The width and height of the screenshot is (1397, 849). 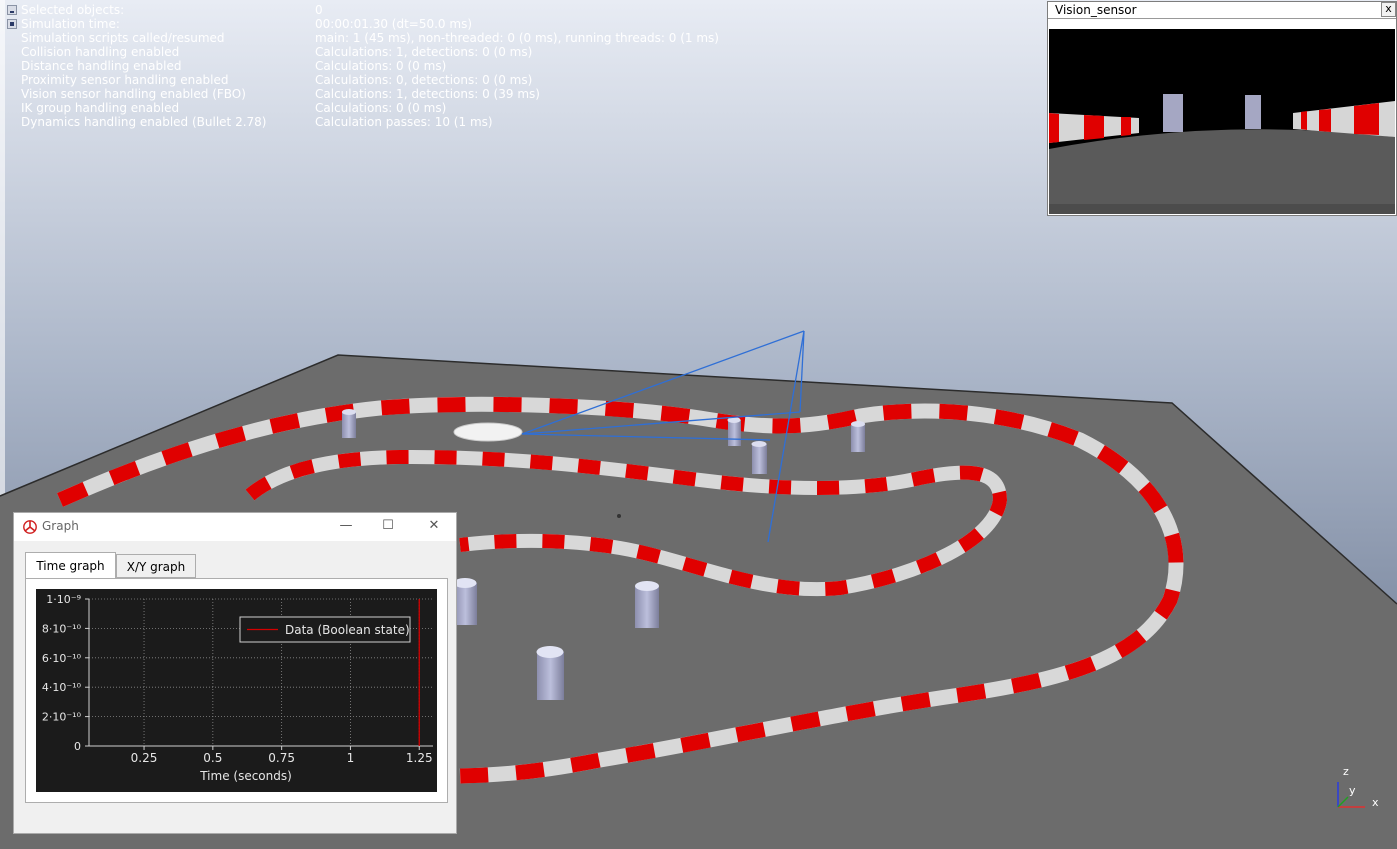 What do you see at coordinates (245, 776) in the screenshot?
I see `x-axis-label: Time (seconds)` at bounding box center [245, 776].